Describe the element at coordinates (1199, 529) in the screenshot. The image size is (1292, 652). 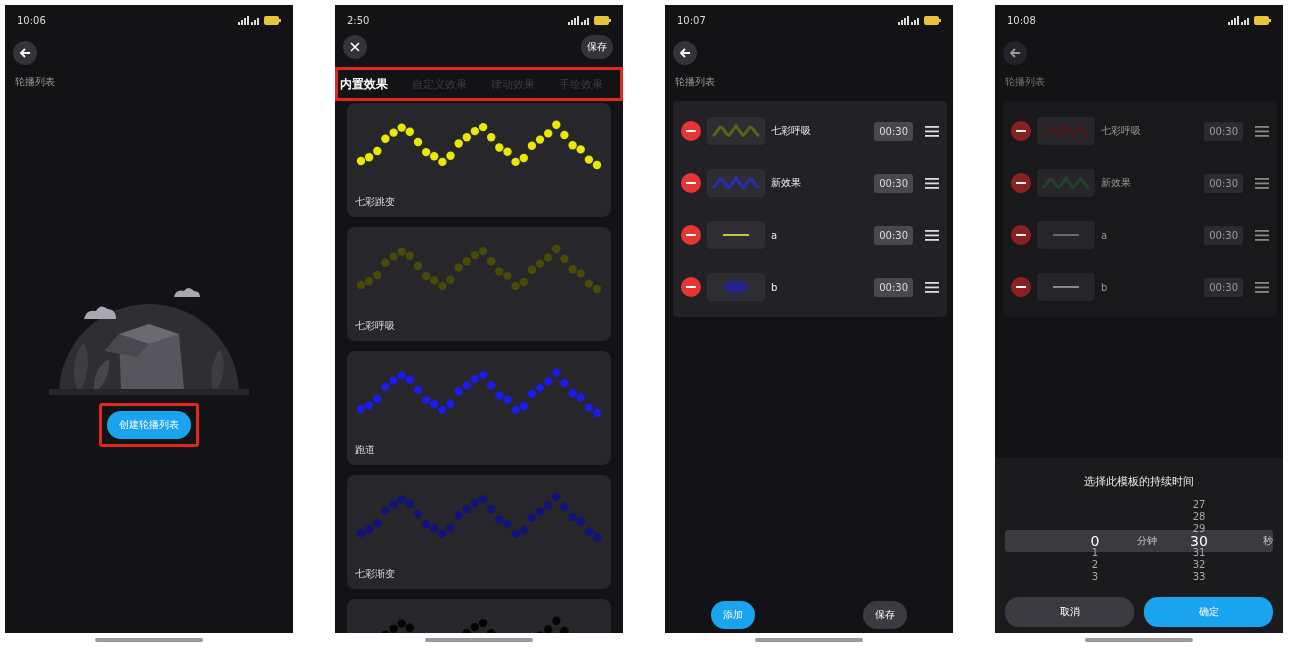
I see `picker-value: 29` at that location.